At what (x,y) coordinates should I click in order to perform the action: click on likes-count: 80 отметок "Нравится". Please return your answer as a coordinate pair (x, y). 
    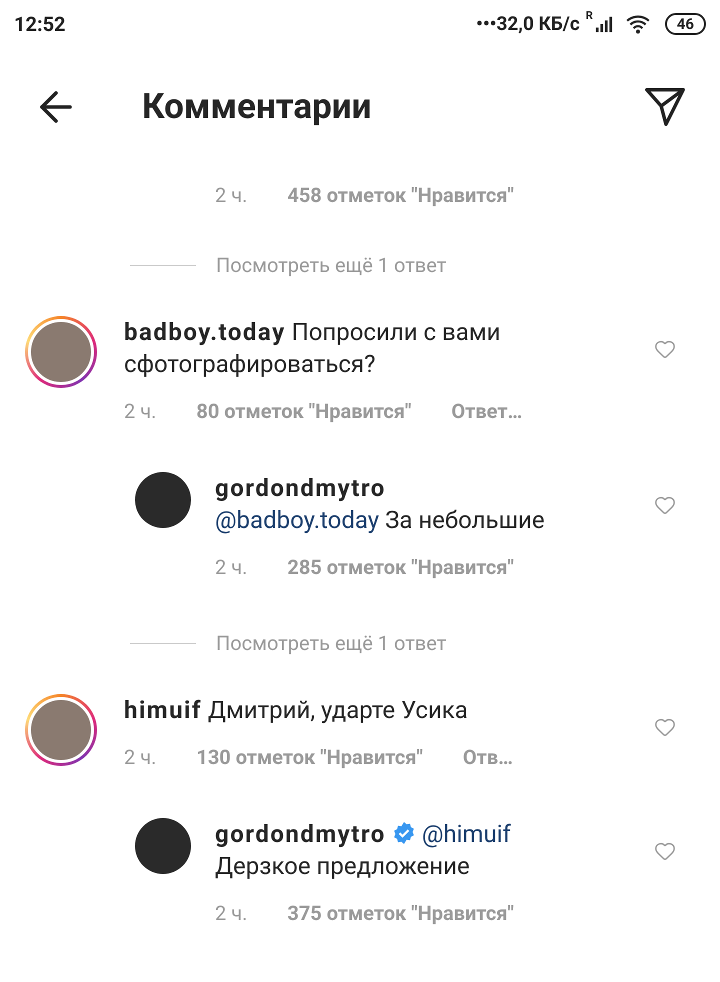
    Looking at the image, I should click on (304, 411).